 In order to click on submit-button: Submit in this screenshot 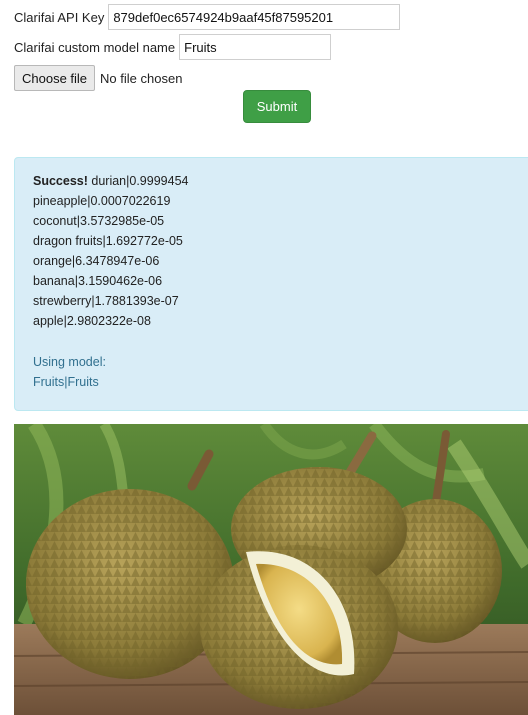, I will do `click(277, 106)`.